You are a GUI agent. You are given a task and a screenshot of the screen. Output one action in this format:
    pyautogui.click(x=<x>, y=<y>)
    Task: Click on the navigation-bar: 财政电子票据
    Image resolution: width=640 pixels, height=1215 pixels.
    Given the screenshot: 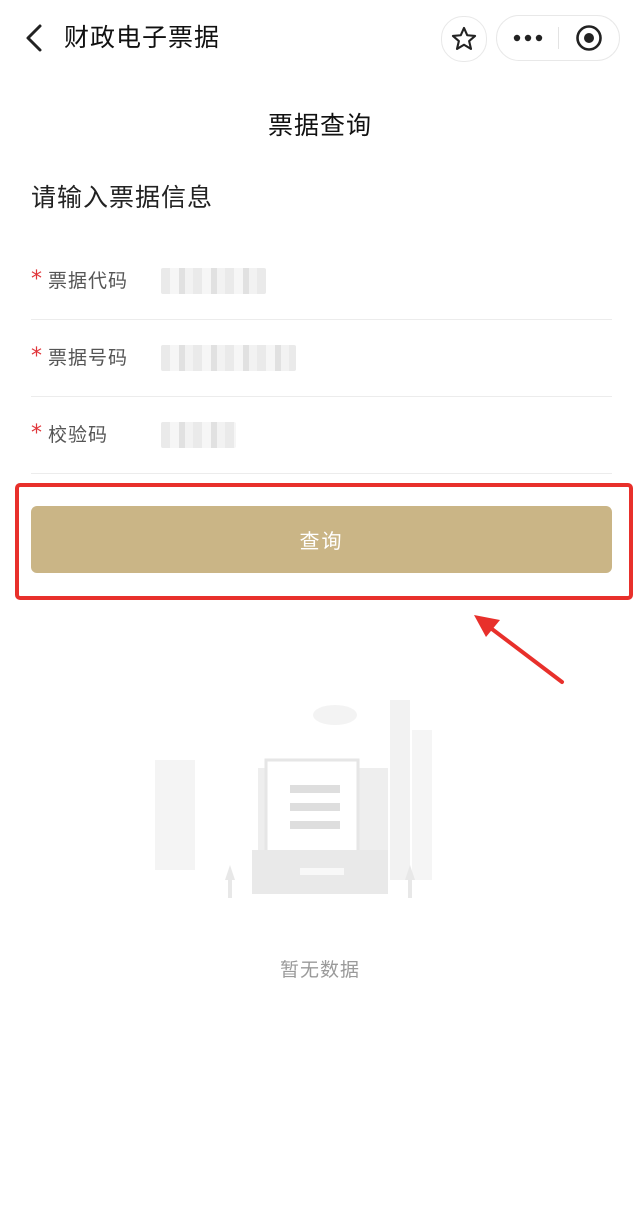 What is the action you would take?
    pyautogui.click(x=320, y=38)
    